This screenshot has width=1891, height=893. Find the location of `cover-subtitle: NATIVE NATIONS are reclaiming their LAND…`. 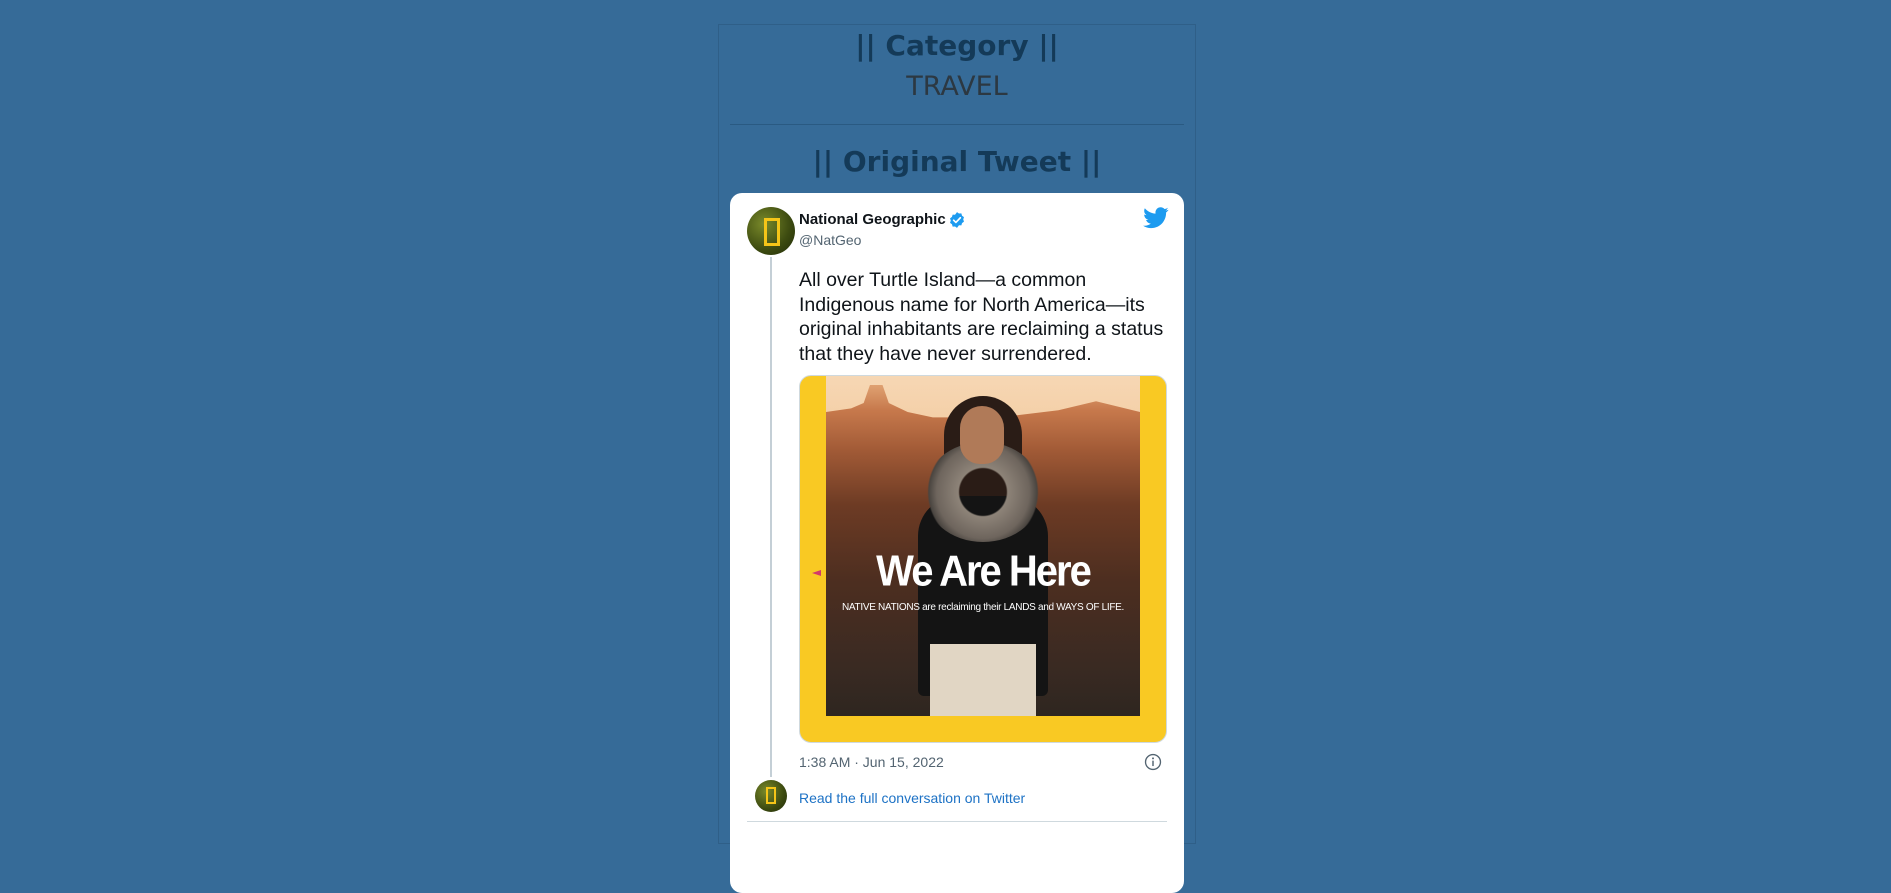

cover-subtitle: NATIVE NATIONS are reclaiming their LAND… is located at coordinates (982, 607).